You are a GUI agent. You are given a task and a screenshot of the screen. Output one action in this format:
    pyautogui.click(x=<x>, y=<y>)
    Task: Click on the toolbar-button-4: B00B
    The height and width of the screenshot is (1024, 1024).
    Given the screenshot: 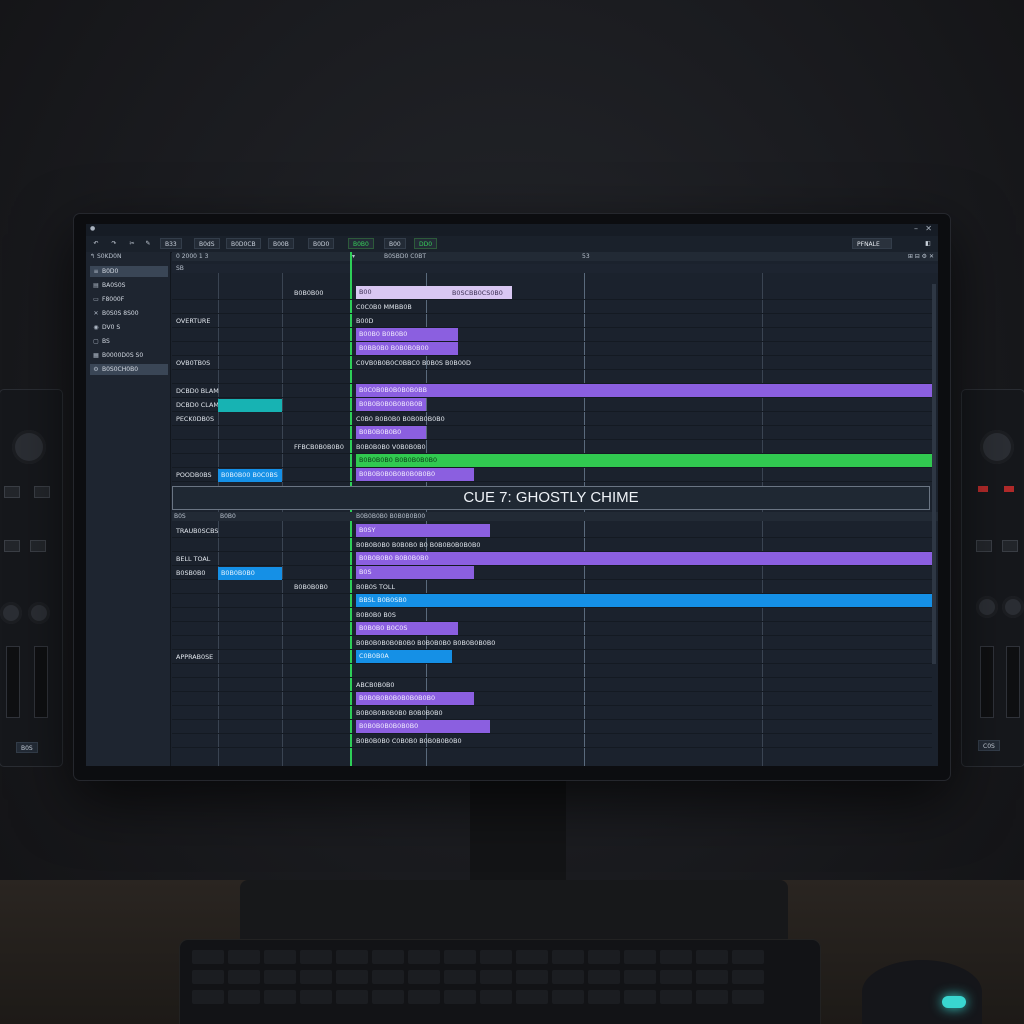 What is the action you would take?
    pyautogui.click(x=281, y=243)
    